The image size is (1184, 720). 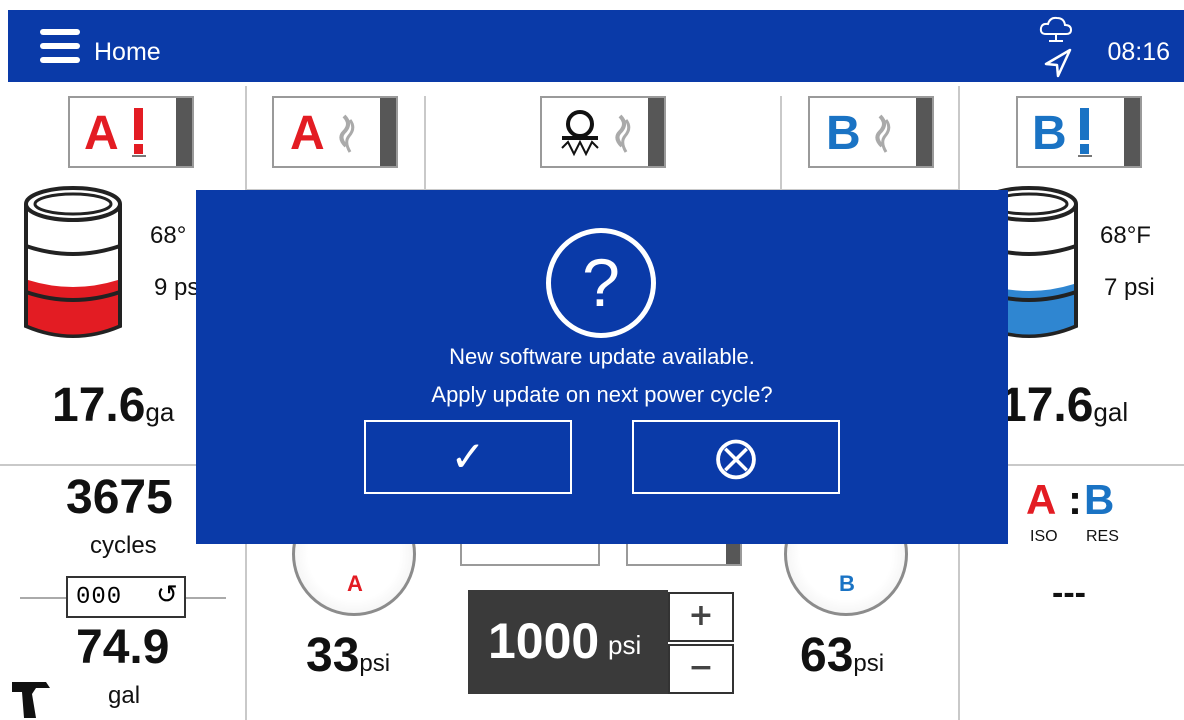 I want to click on ratio-value: ---, so click(x=1069, y=593).